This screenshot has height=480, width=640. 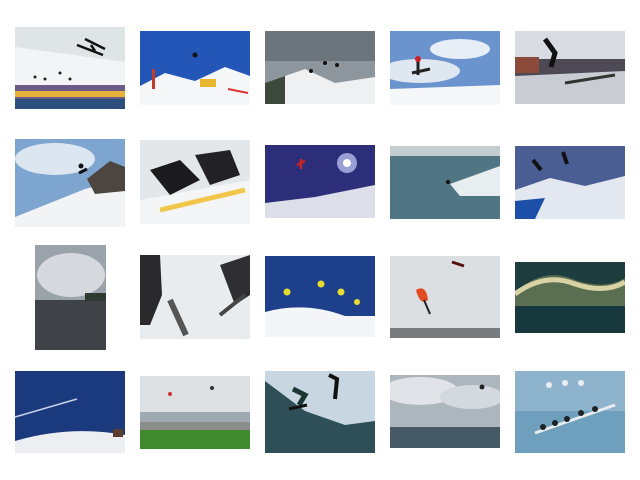 I want to click on two-jumpers-mountain-photo-icon, so click(x=570, y=182).